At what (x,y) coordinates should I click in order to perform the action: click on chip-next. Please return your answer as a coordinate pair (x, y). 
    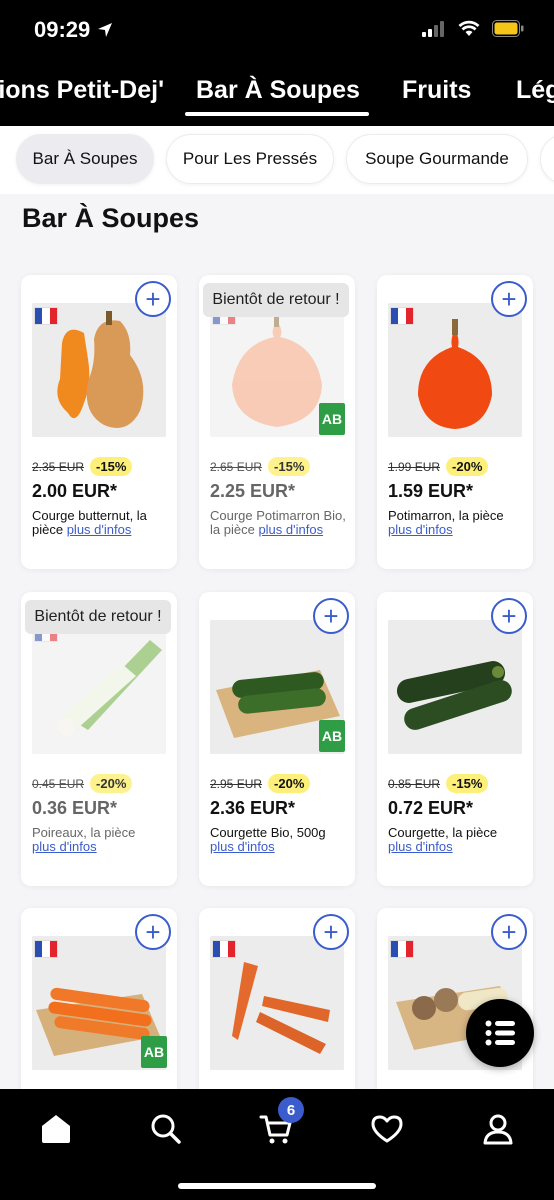
    Looking at the image, I should click on (547, 159).